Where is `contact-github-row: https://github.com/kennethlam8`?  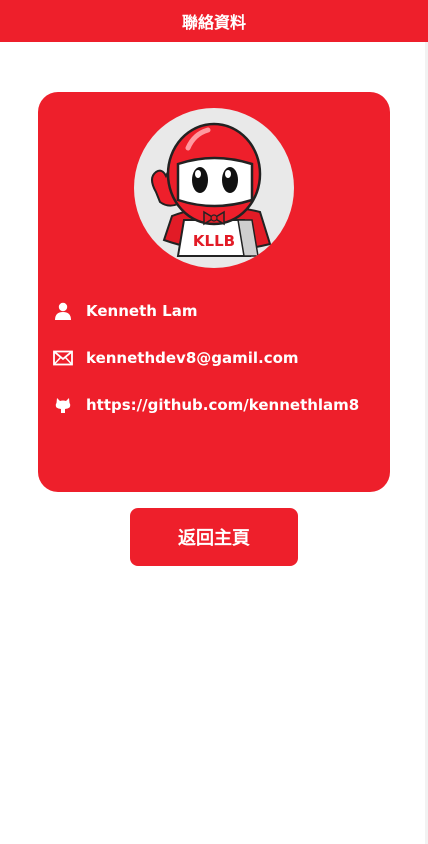
contact-github-row: https://github.com/kennethlam8 is located at coordinates (205, 405).